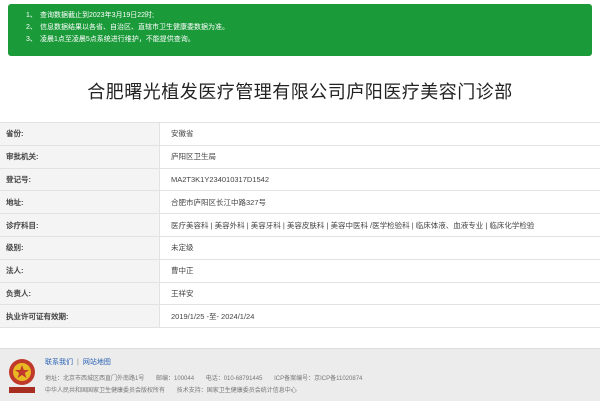  What do you see at coordinates (300, 180) in the screenshot?
I see `table-row-registration-number: 登记号: MA2T3K1Y234010317D1542` at bounding box center [300, 180].